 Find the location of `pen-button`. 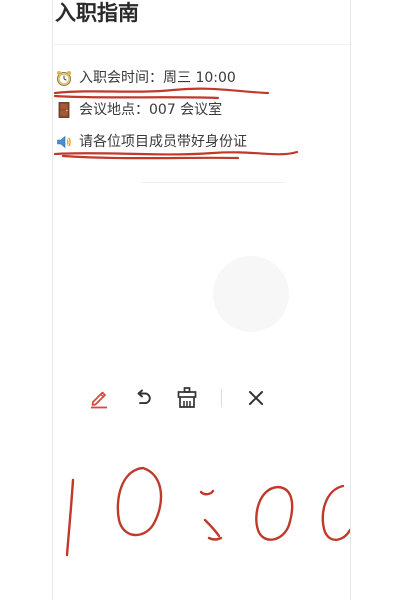

pen-button is located at coordinates (99, 398).